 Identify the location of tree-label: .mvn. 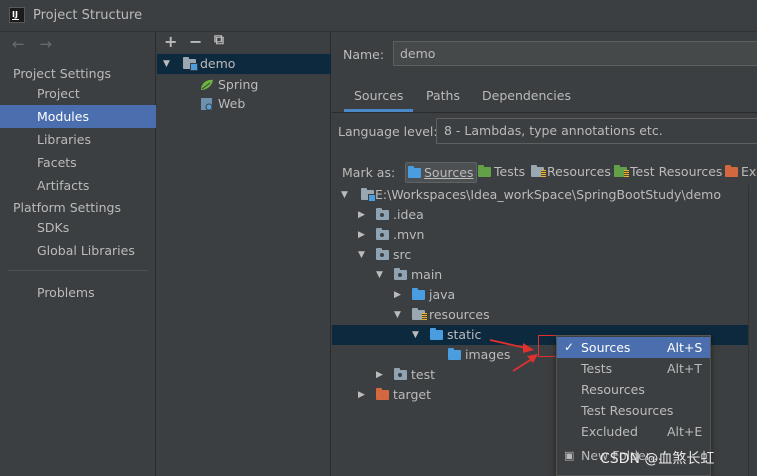
(409, 234).